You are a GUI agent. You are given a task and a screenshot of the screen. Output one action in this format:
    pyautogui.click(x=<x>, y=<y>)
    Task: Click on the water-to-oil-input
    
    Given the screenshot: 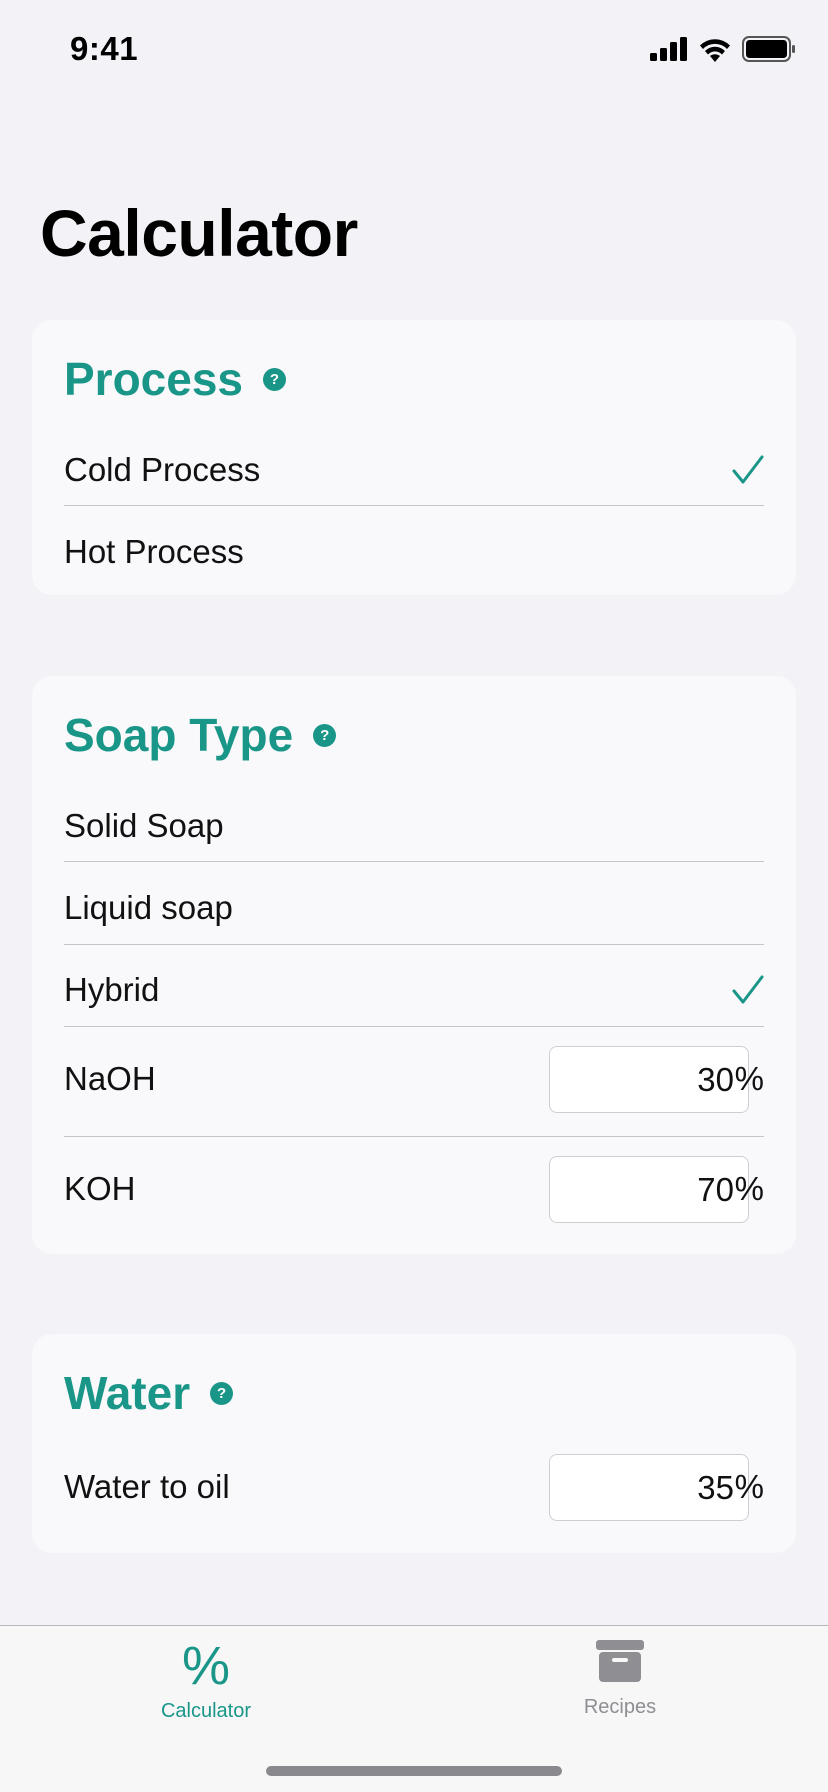 What is the action you would take?
    pyautogui.click(x=649, y=1487)
    